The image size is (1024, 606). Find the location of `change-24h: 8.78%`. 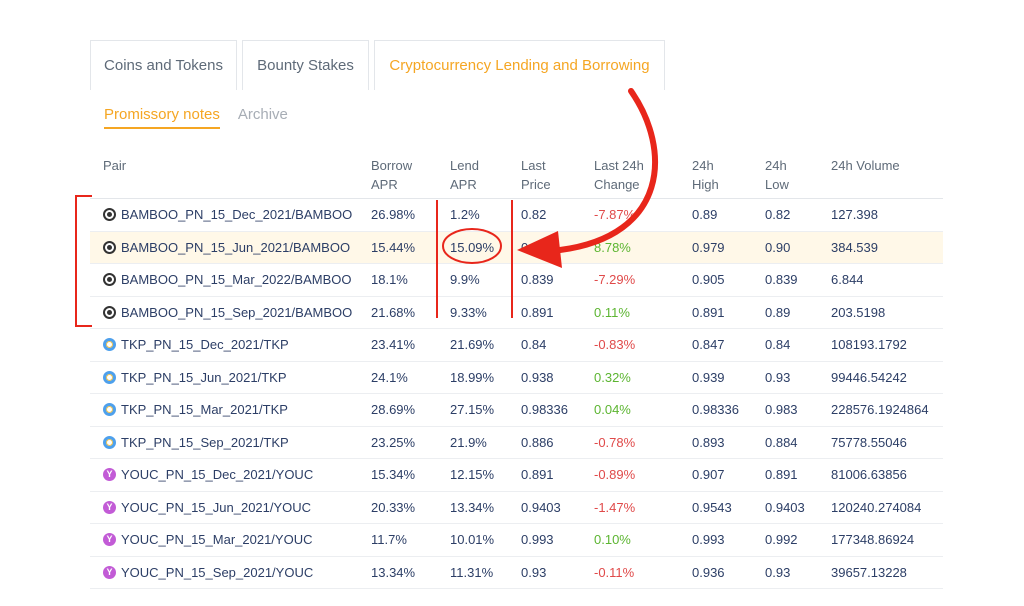

change-24h: 8.78% is located at coordinates (612, 247).